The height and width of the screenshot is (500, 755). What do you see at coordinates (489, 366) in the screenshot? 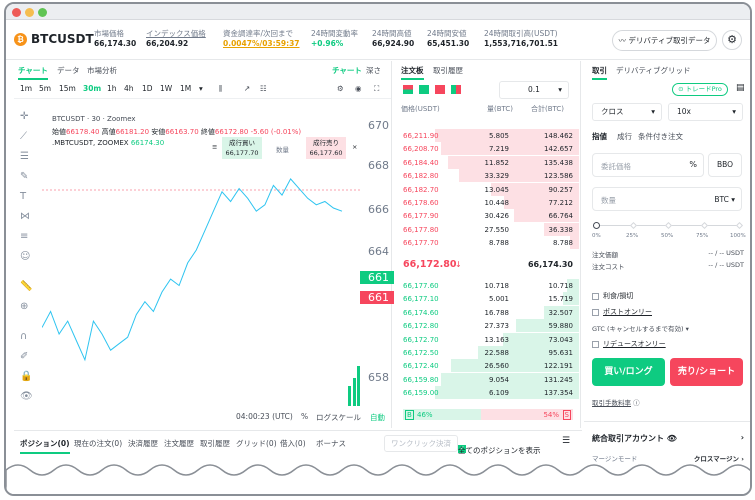
I see `bid-row: 66,172.40 26.560 122.191` at bounding box center [489, 366].